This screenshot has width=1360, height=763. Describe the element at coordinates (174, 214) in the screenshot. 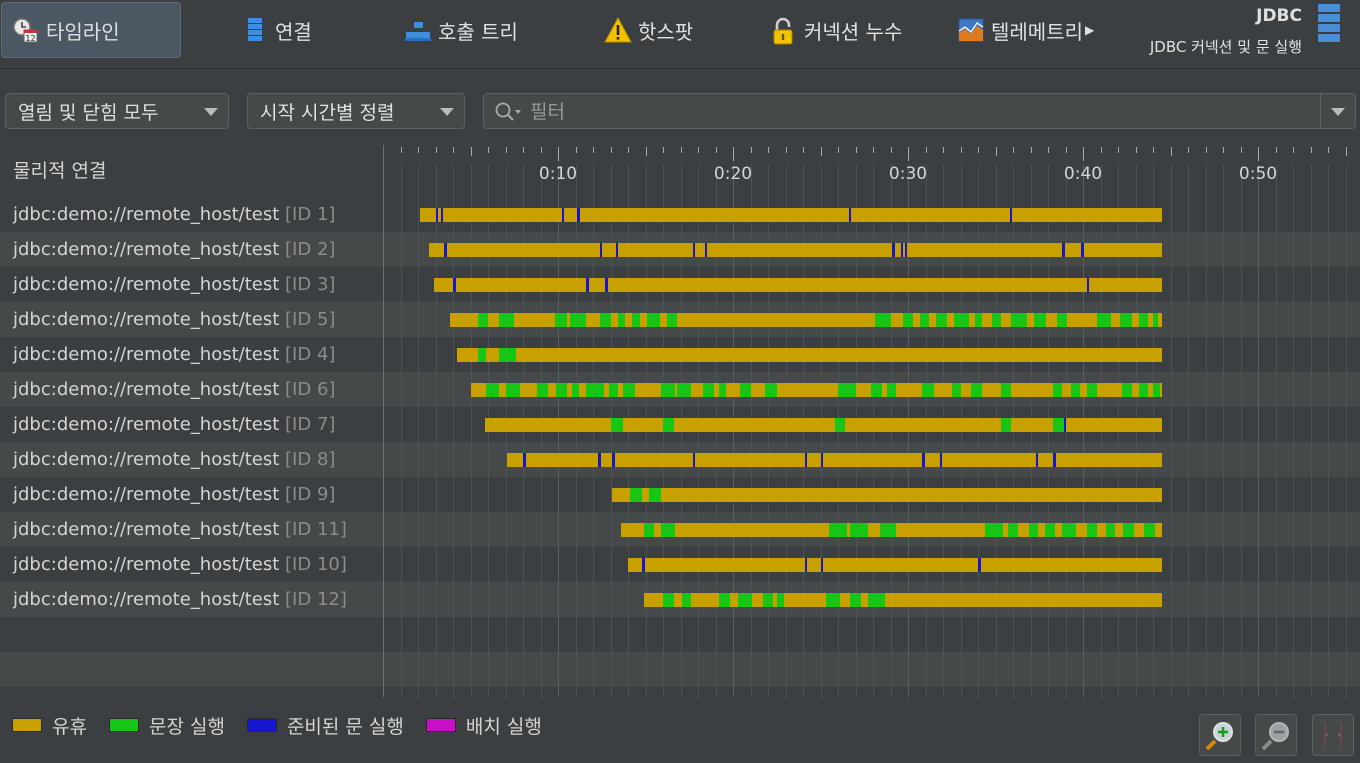

I see `connection-label: jdbc:demo://remote_host/test [ID 1]` at that location.